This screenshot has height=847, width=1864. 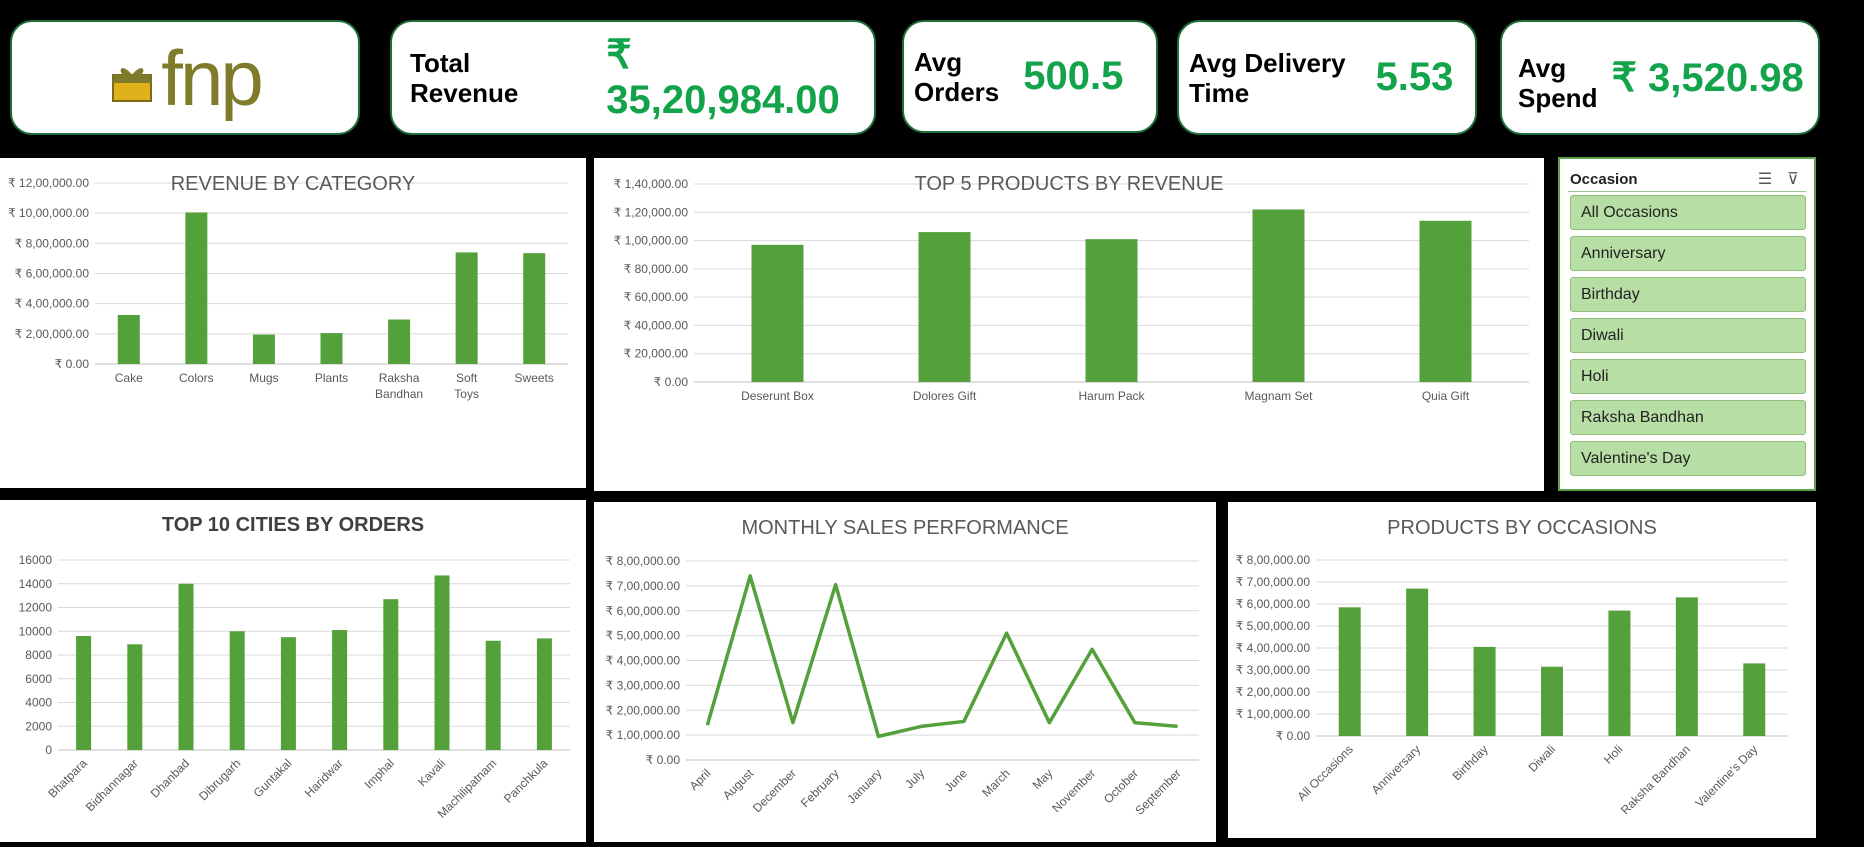 I want to click on x-tick-label: May, so click(x=1043, y=779).